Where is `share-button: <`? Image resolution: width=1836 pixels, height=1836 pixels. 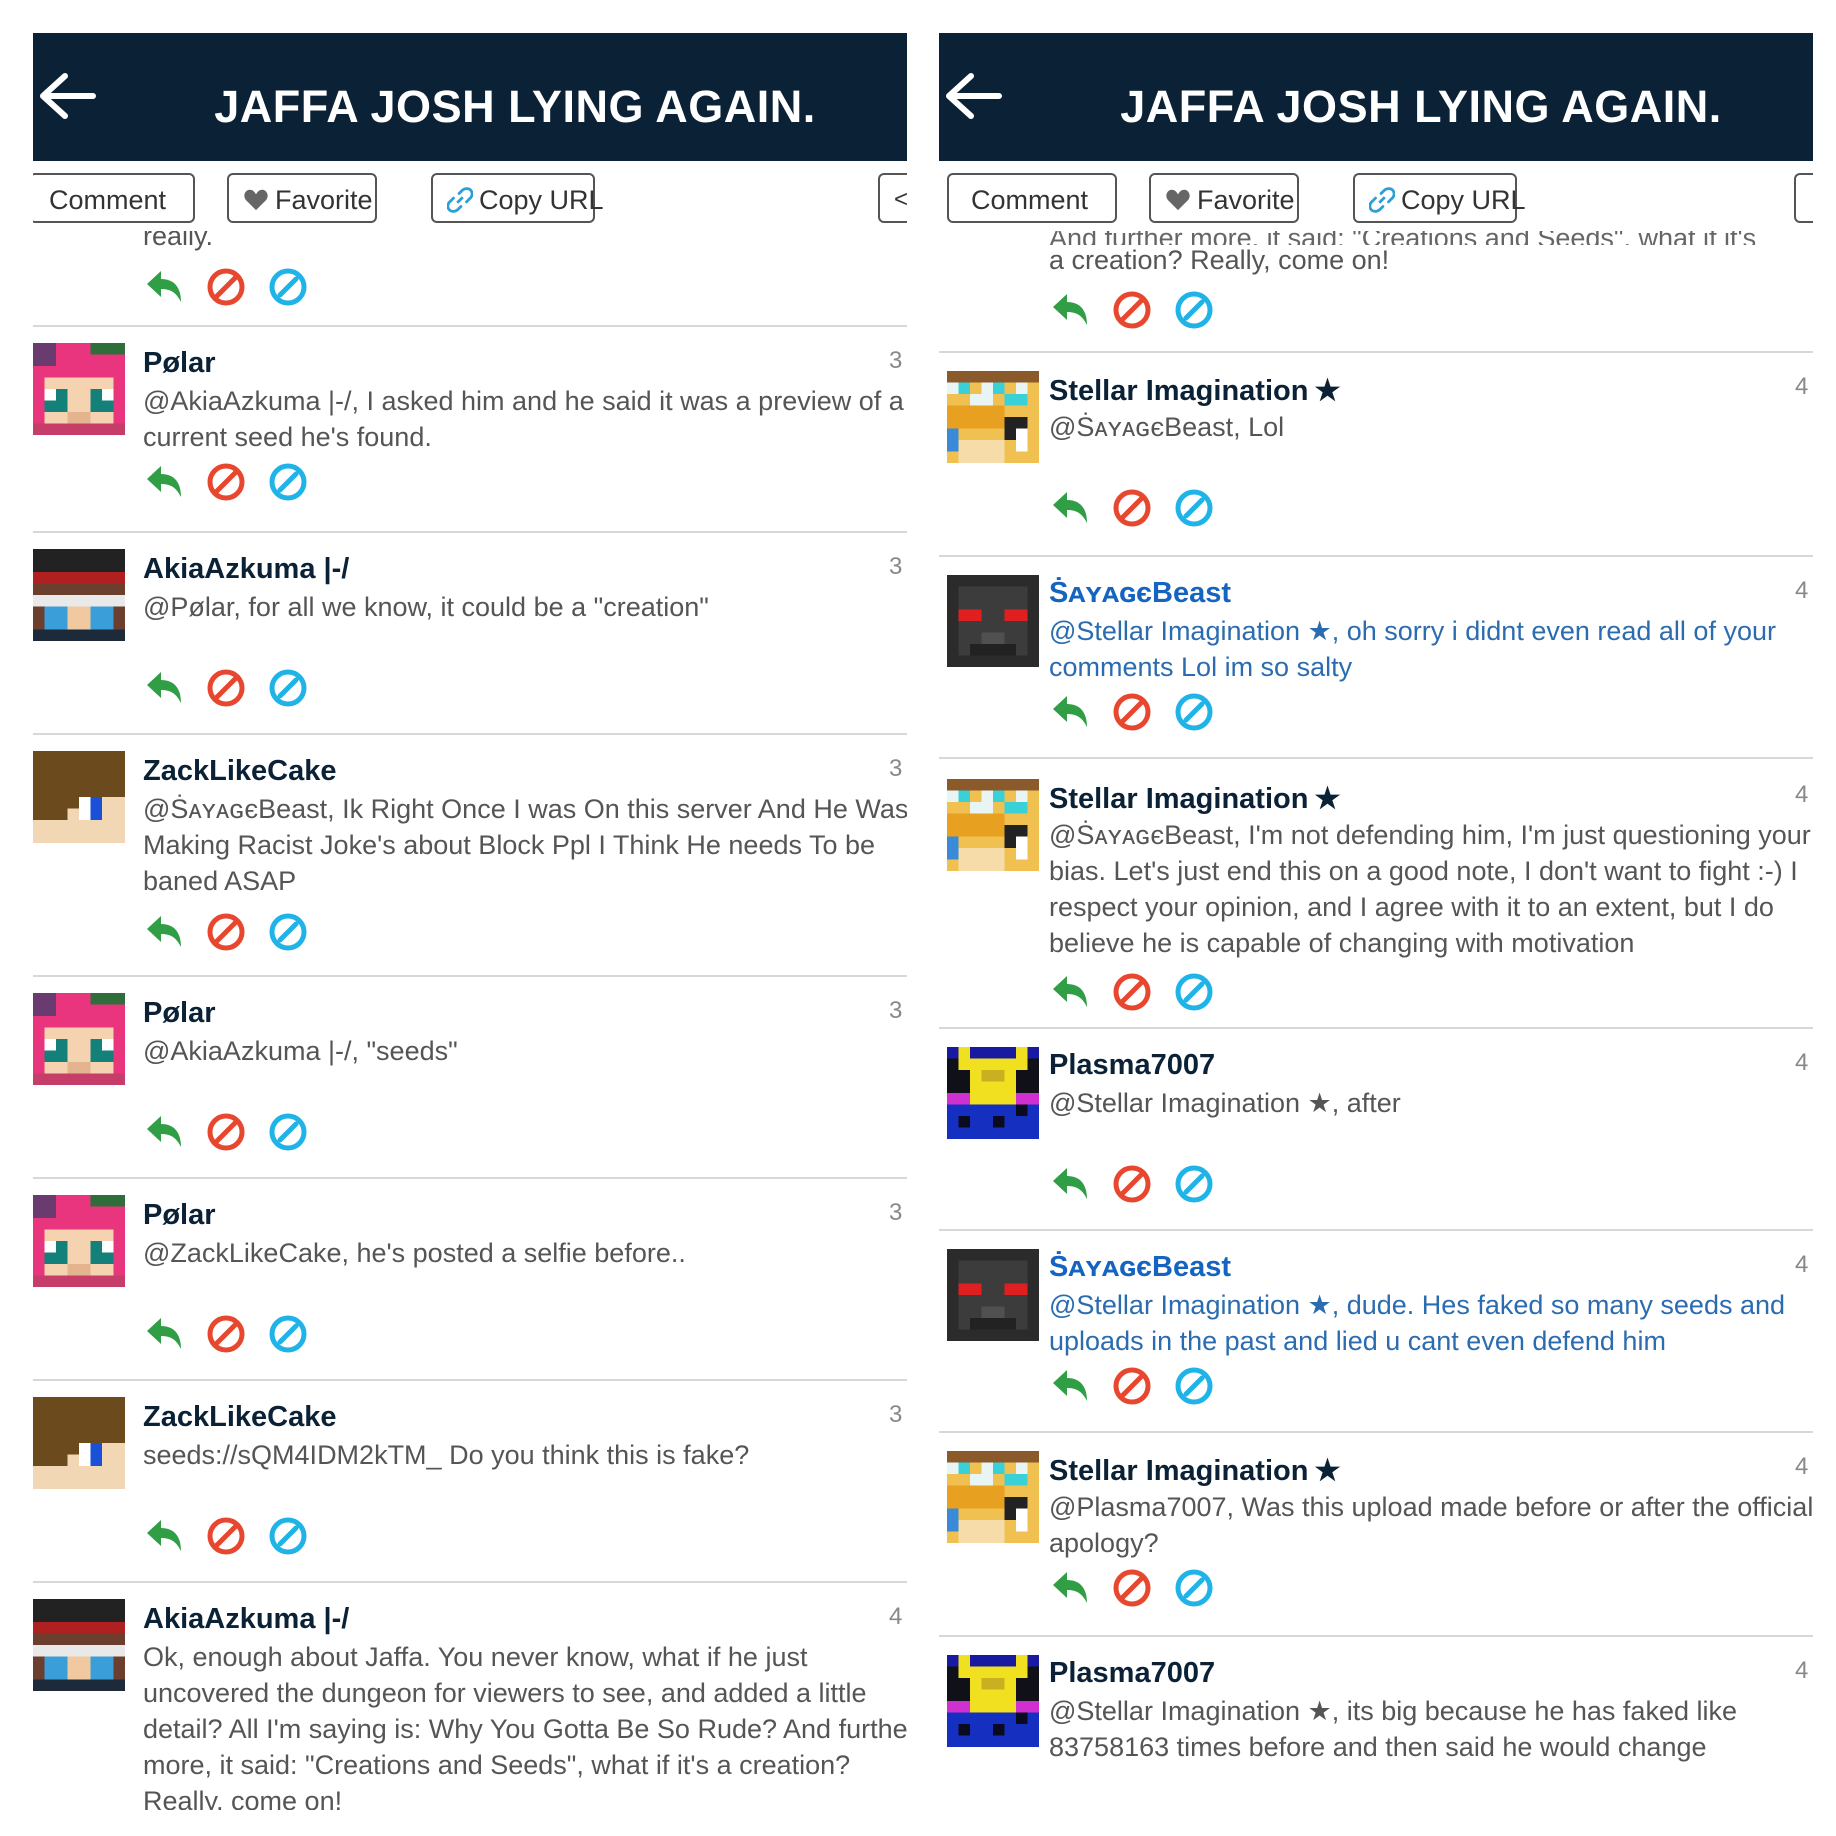
share-button: < is located at coordinates (892, 198).